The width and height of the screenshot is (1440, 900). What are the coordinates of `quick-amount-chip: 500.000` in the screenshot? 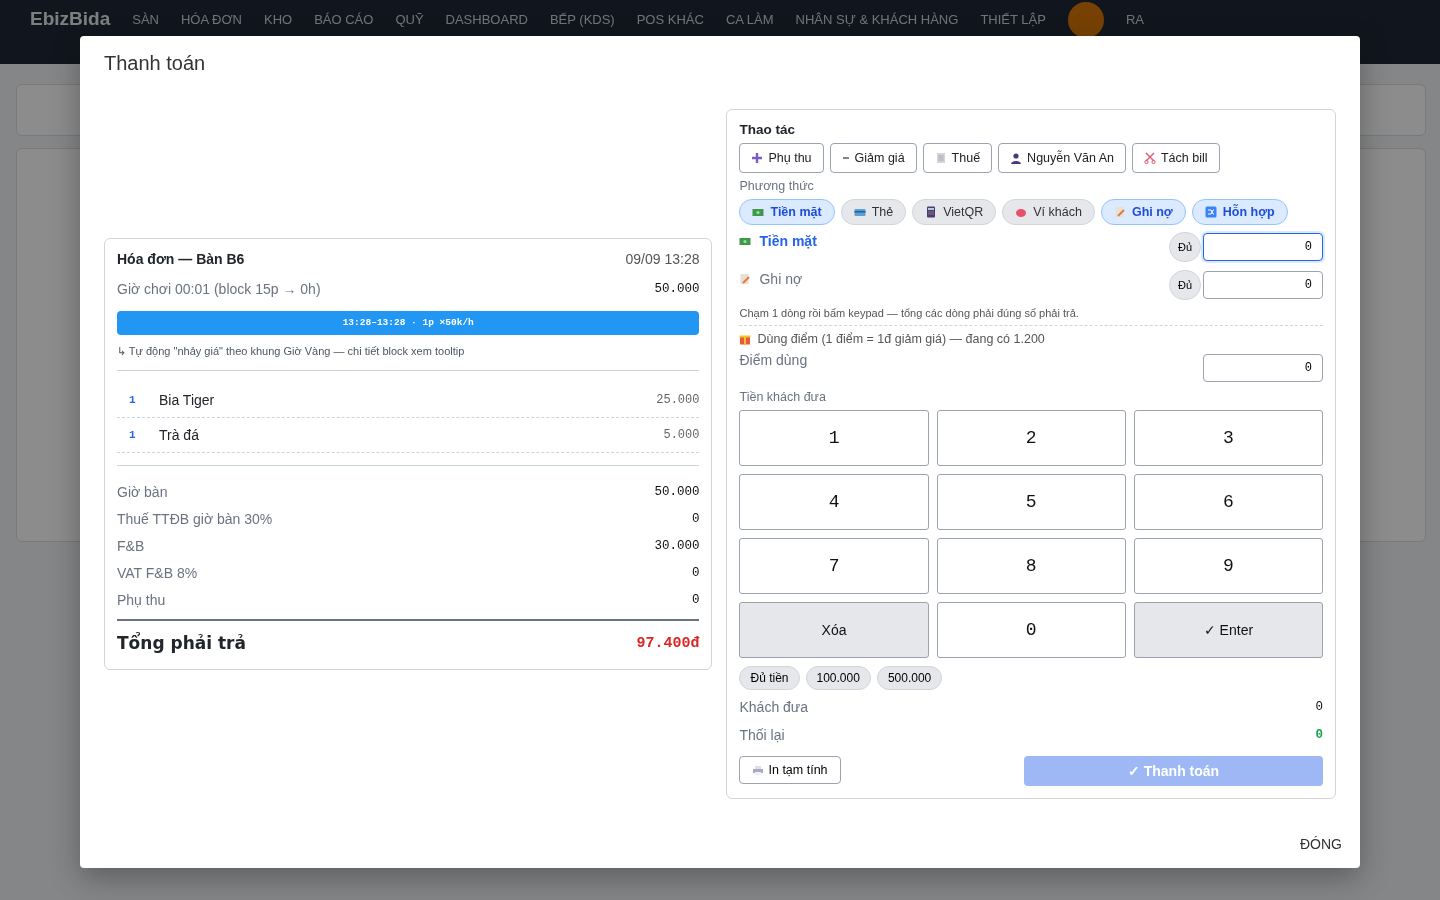 It's located at (909, 678).